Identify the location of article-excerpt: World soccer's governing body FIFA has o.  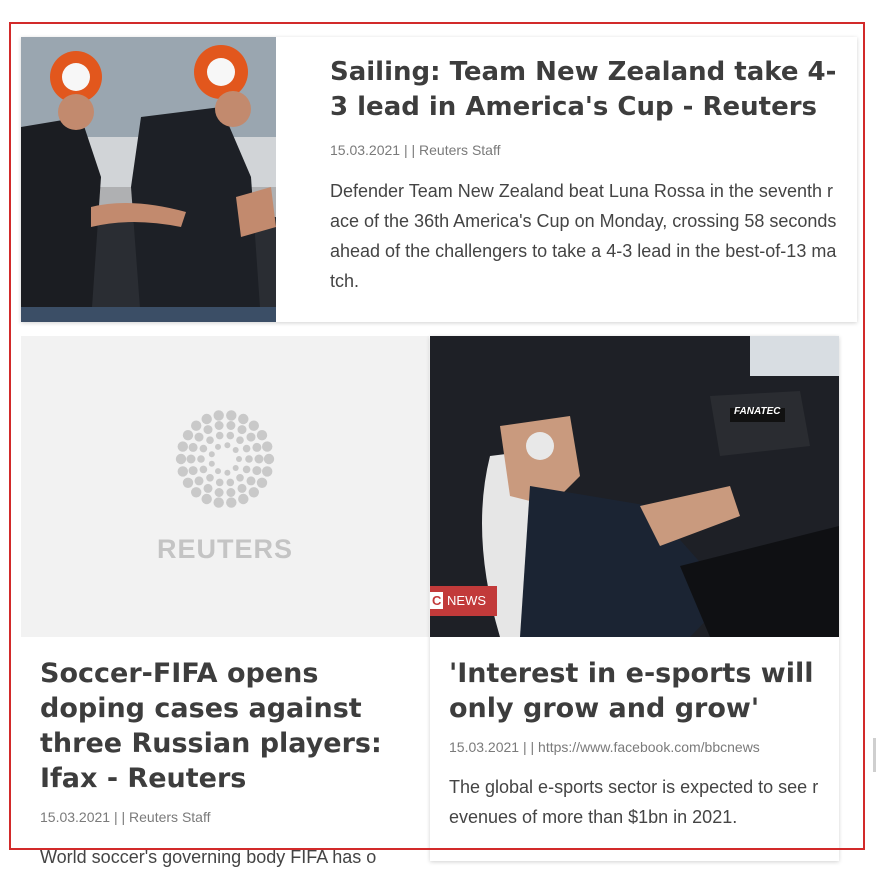
(208, 857).